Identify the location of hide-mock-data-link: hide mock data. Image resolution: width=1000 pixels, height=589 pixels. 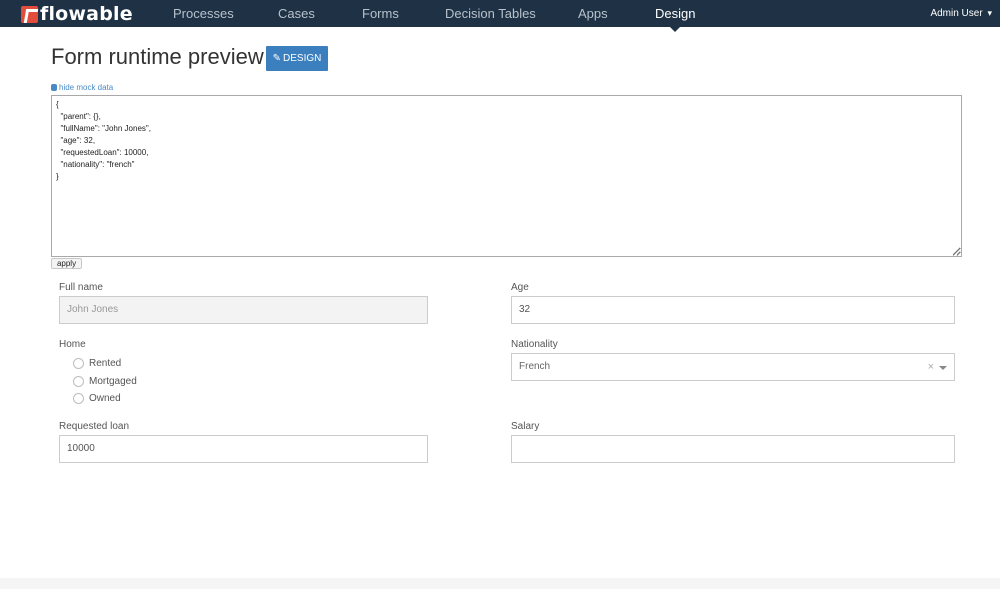
(82, 87).